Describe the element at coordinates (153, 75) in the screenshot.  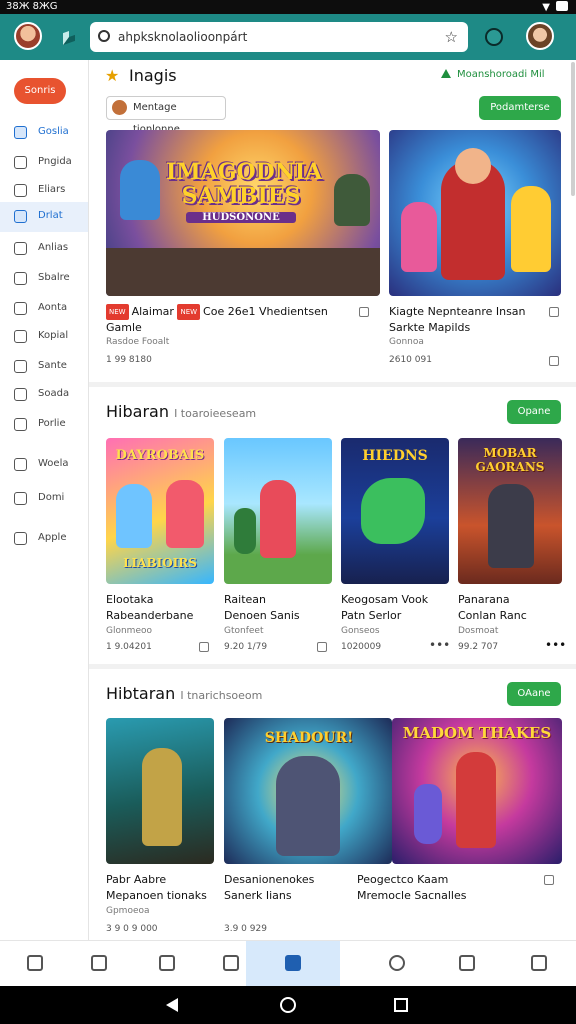
I see `section-title: Inagis` at that location.